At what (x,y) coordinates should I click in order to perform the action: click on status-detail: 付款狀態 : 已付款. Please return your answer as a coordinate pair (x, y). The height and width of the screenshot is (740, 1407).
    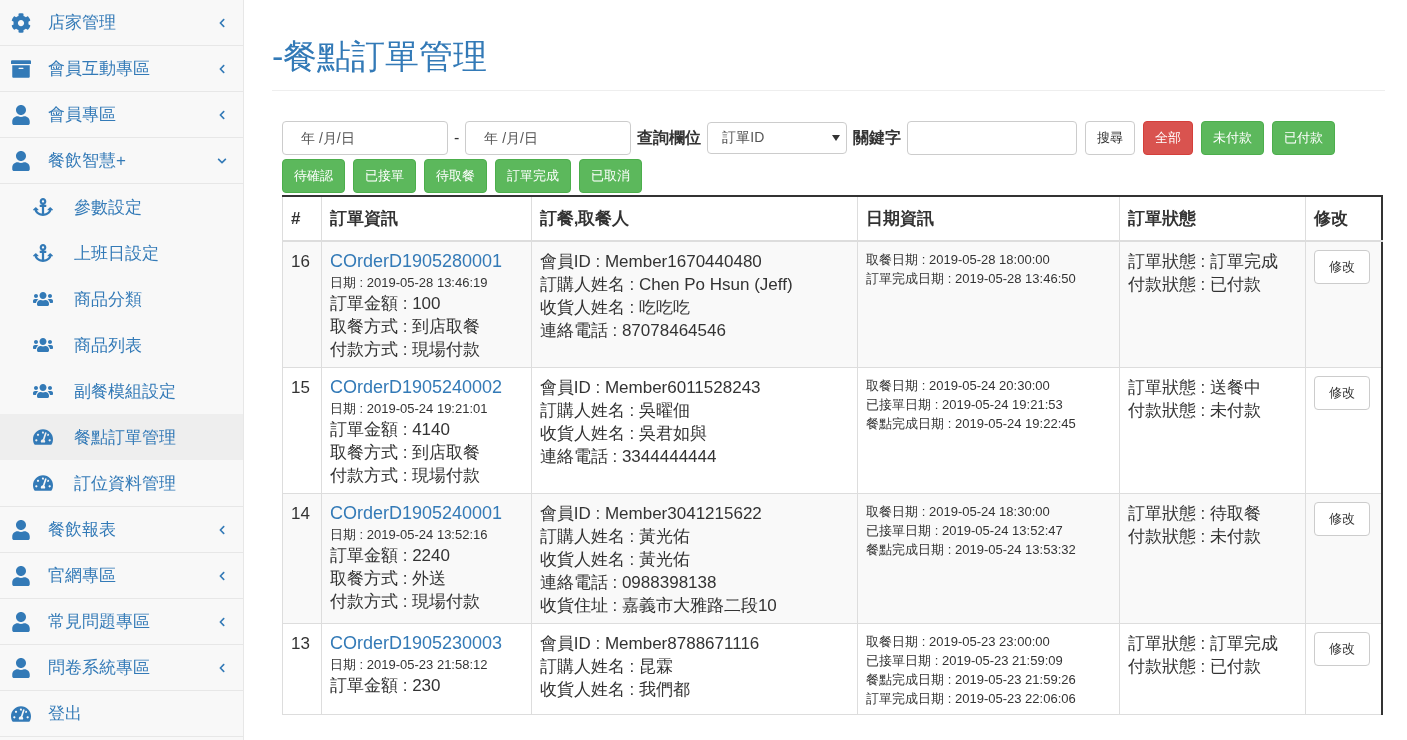
    Looking at the image, I should click on (1194, 667).